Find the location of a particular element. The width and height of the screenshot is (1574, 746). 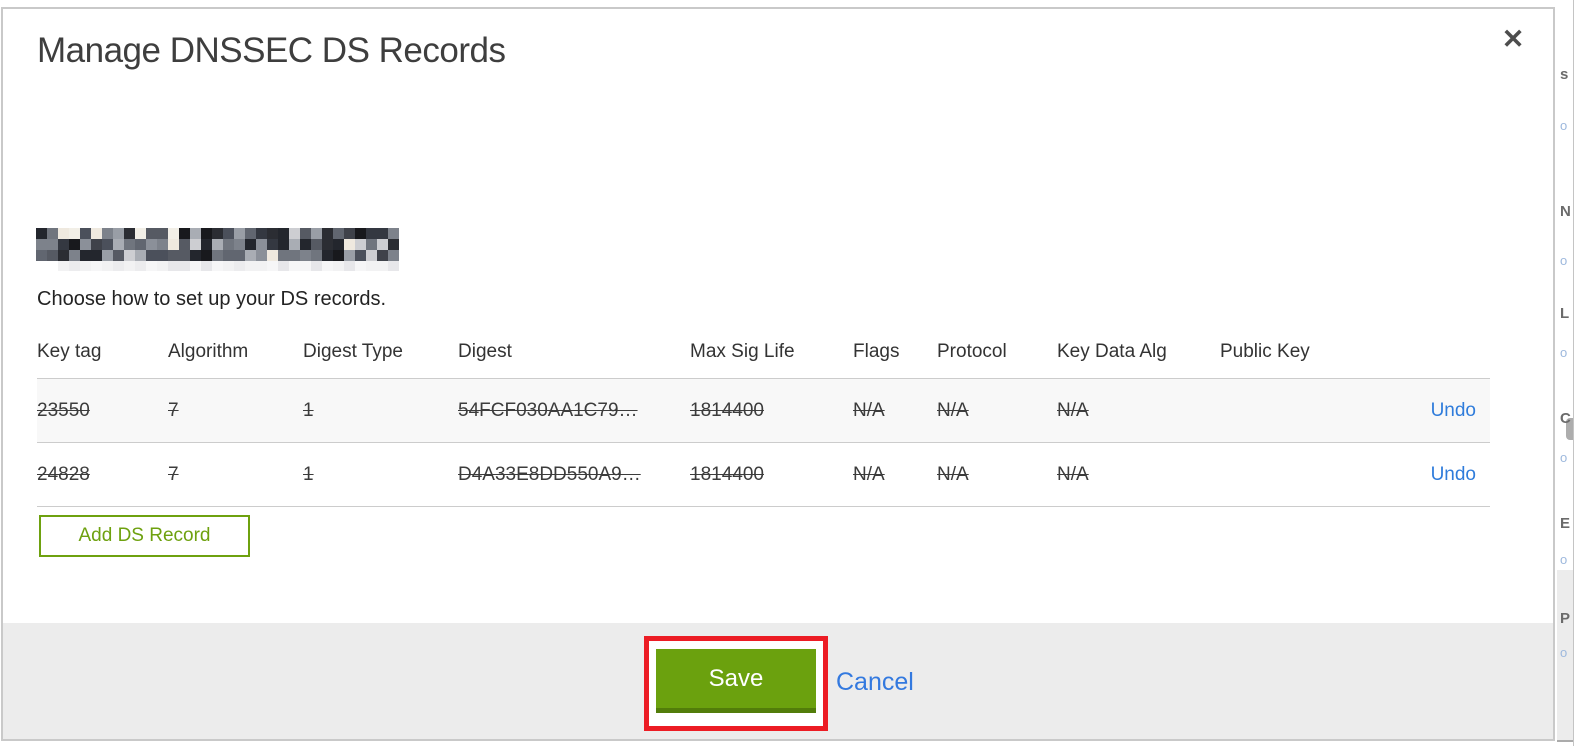

col-header-digest: Digest is located at coordinates (485, 351).